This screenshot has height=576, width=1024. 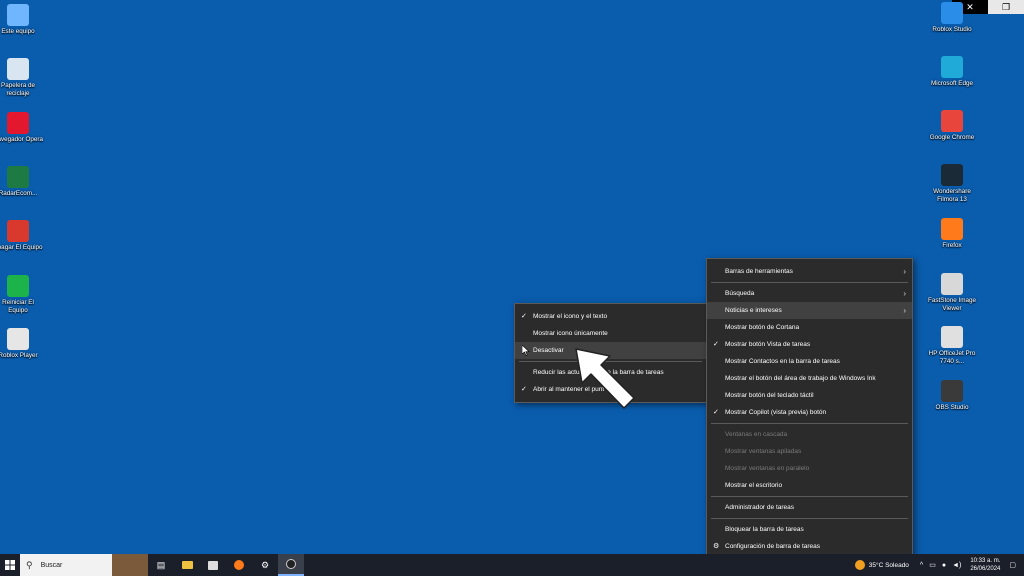 What do you see at coordinates (956, 565) in the screenshot?
I see `volume-icon: ◄)` at bounding box center [956, 565].